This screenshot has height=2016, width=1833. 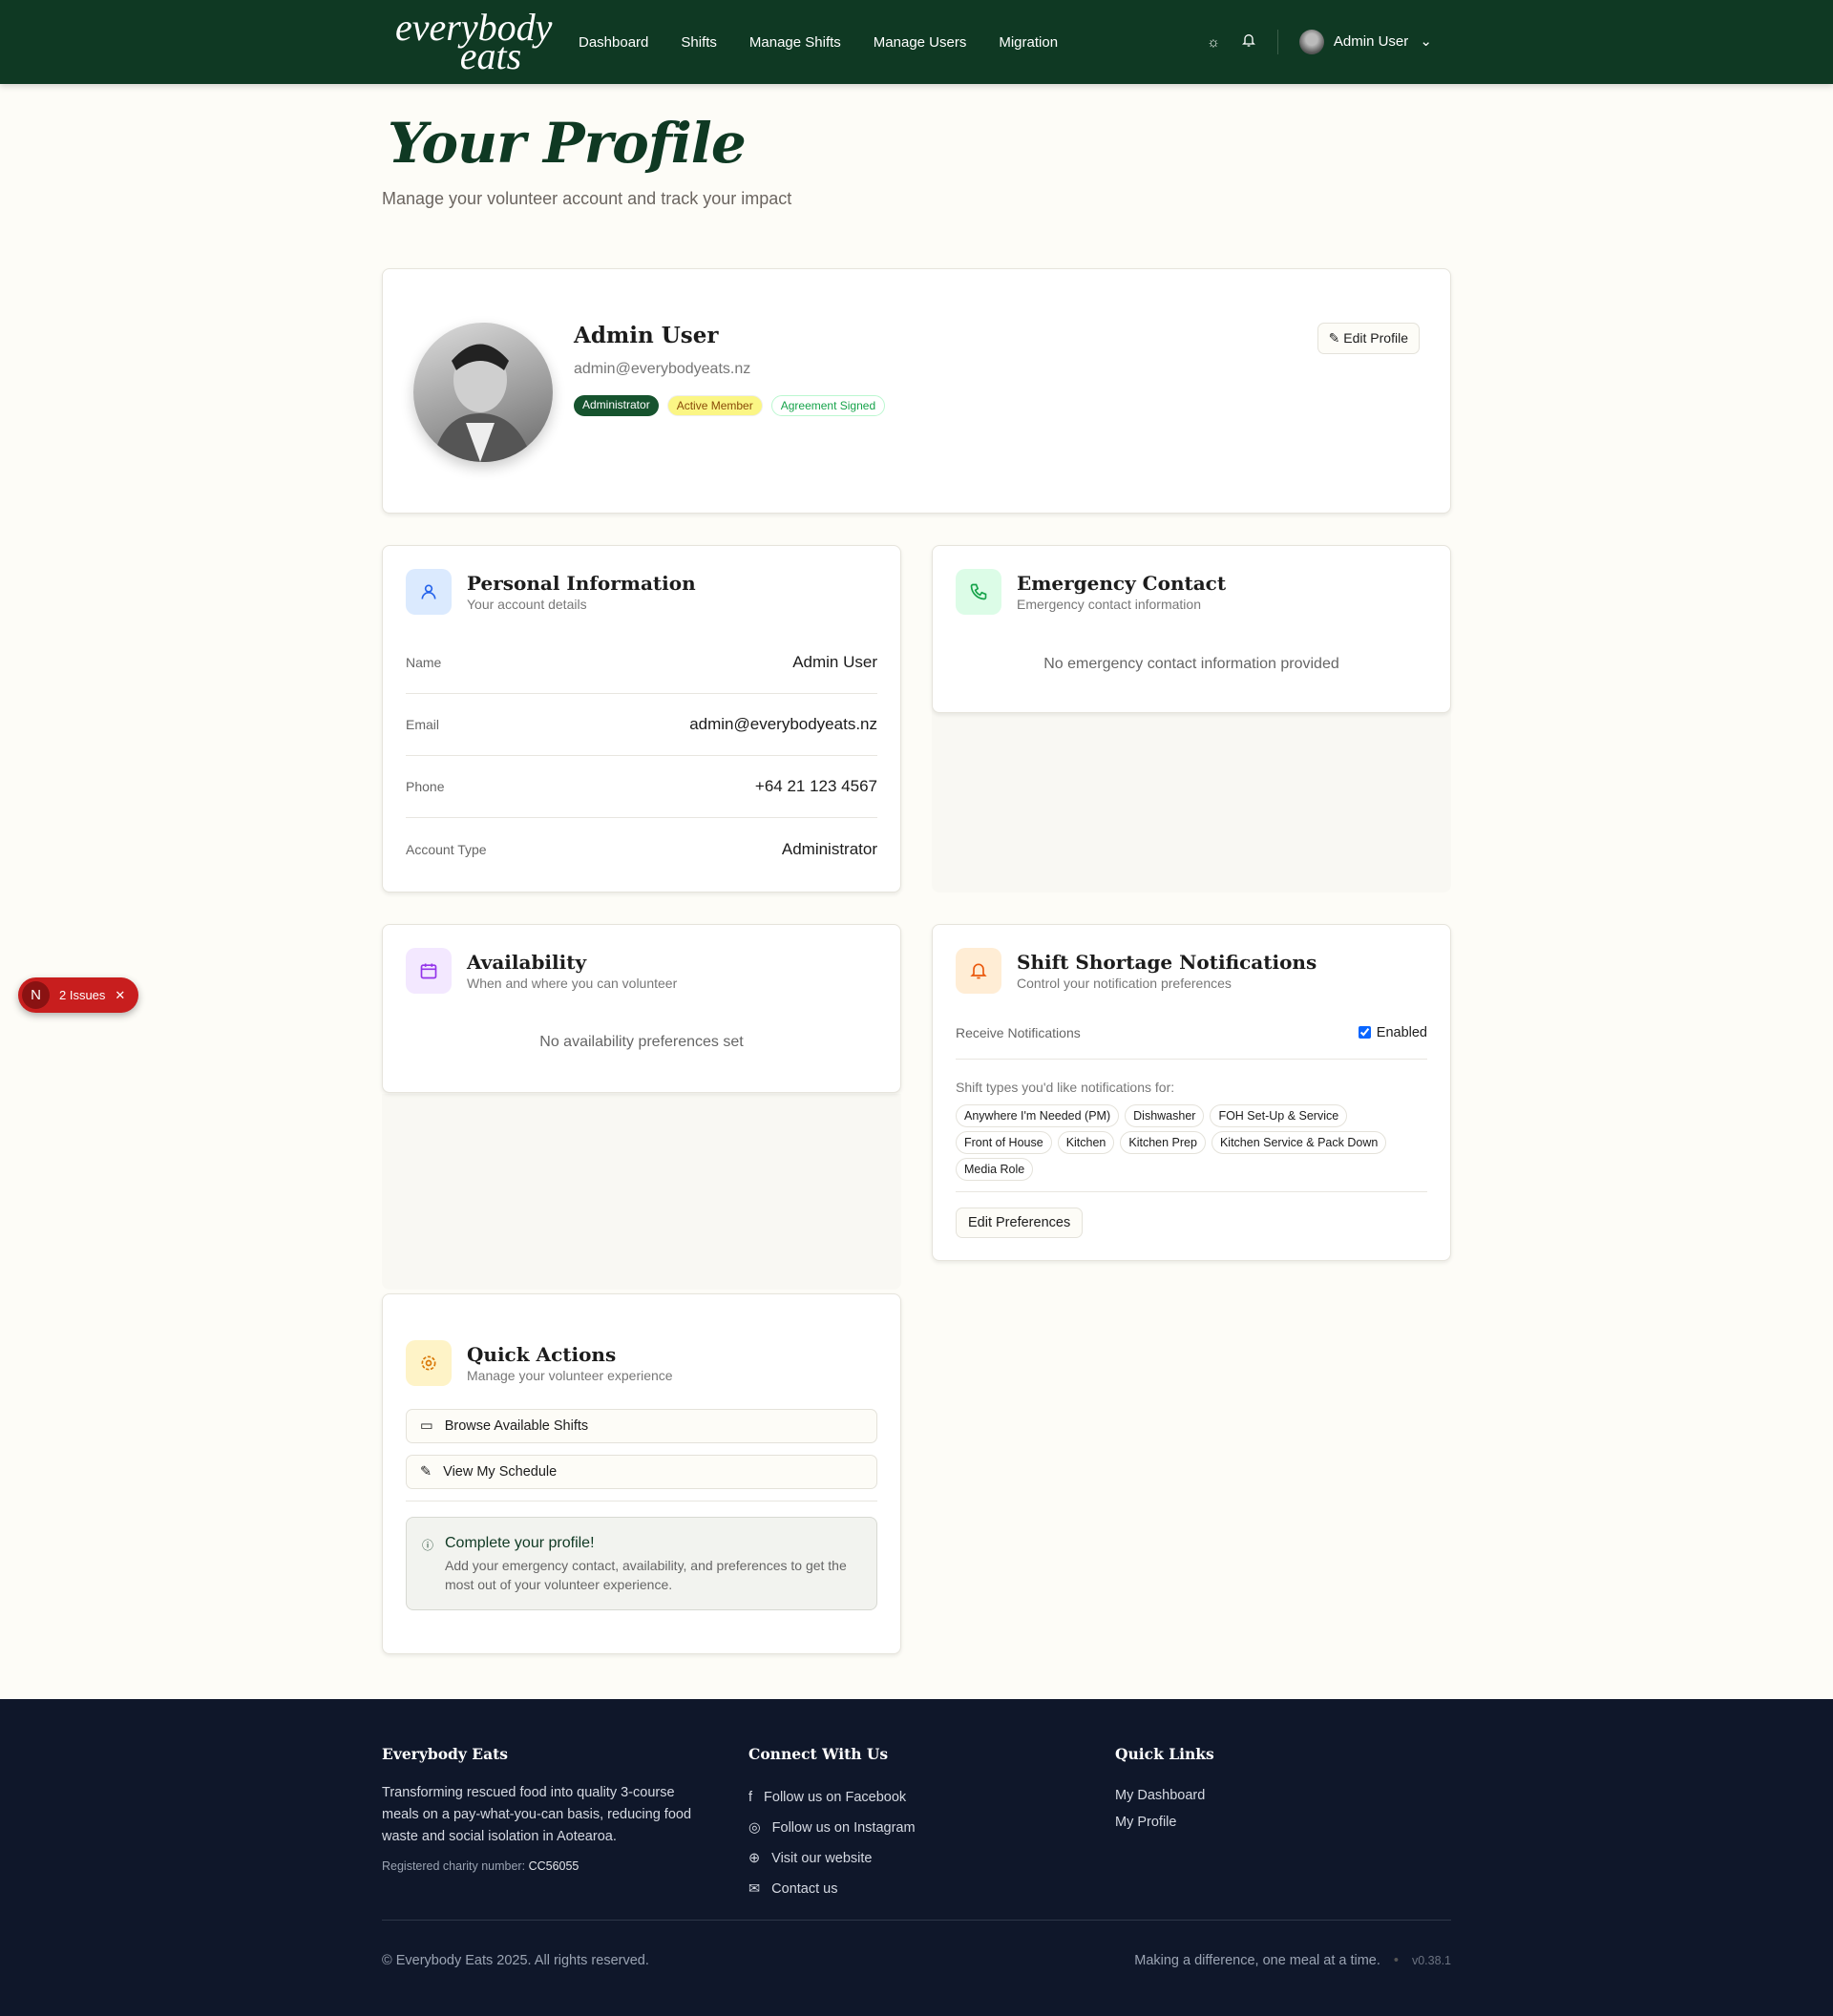 I want to click on chip: Front of House, so click(x=1004, y=1142).